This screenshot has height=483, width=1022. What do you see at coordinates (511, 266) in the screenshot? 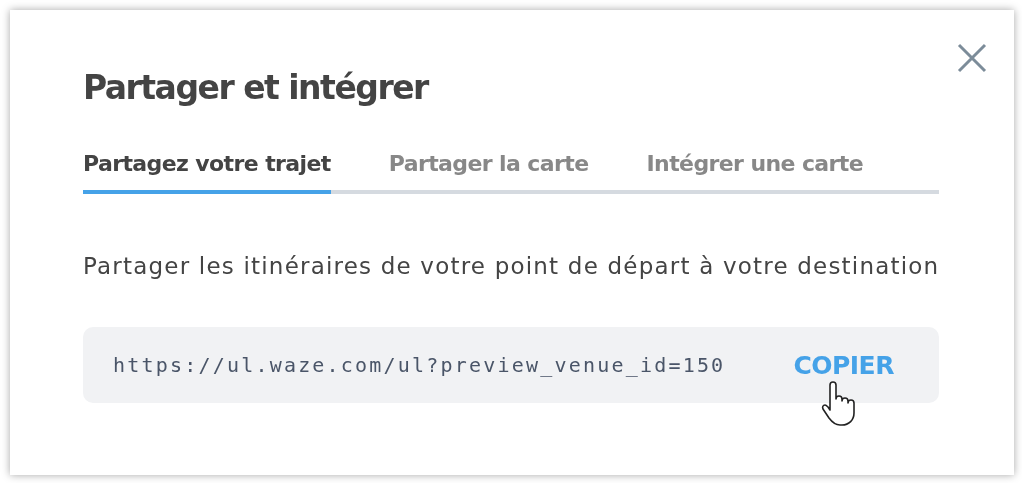
I see `description: Partager les itinéraires de votre point de départ à votre destination` at bounding box center [511, 266].